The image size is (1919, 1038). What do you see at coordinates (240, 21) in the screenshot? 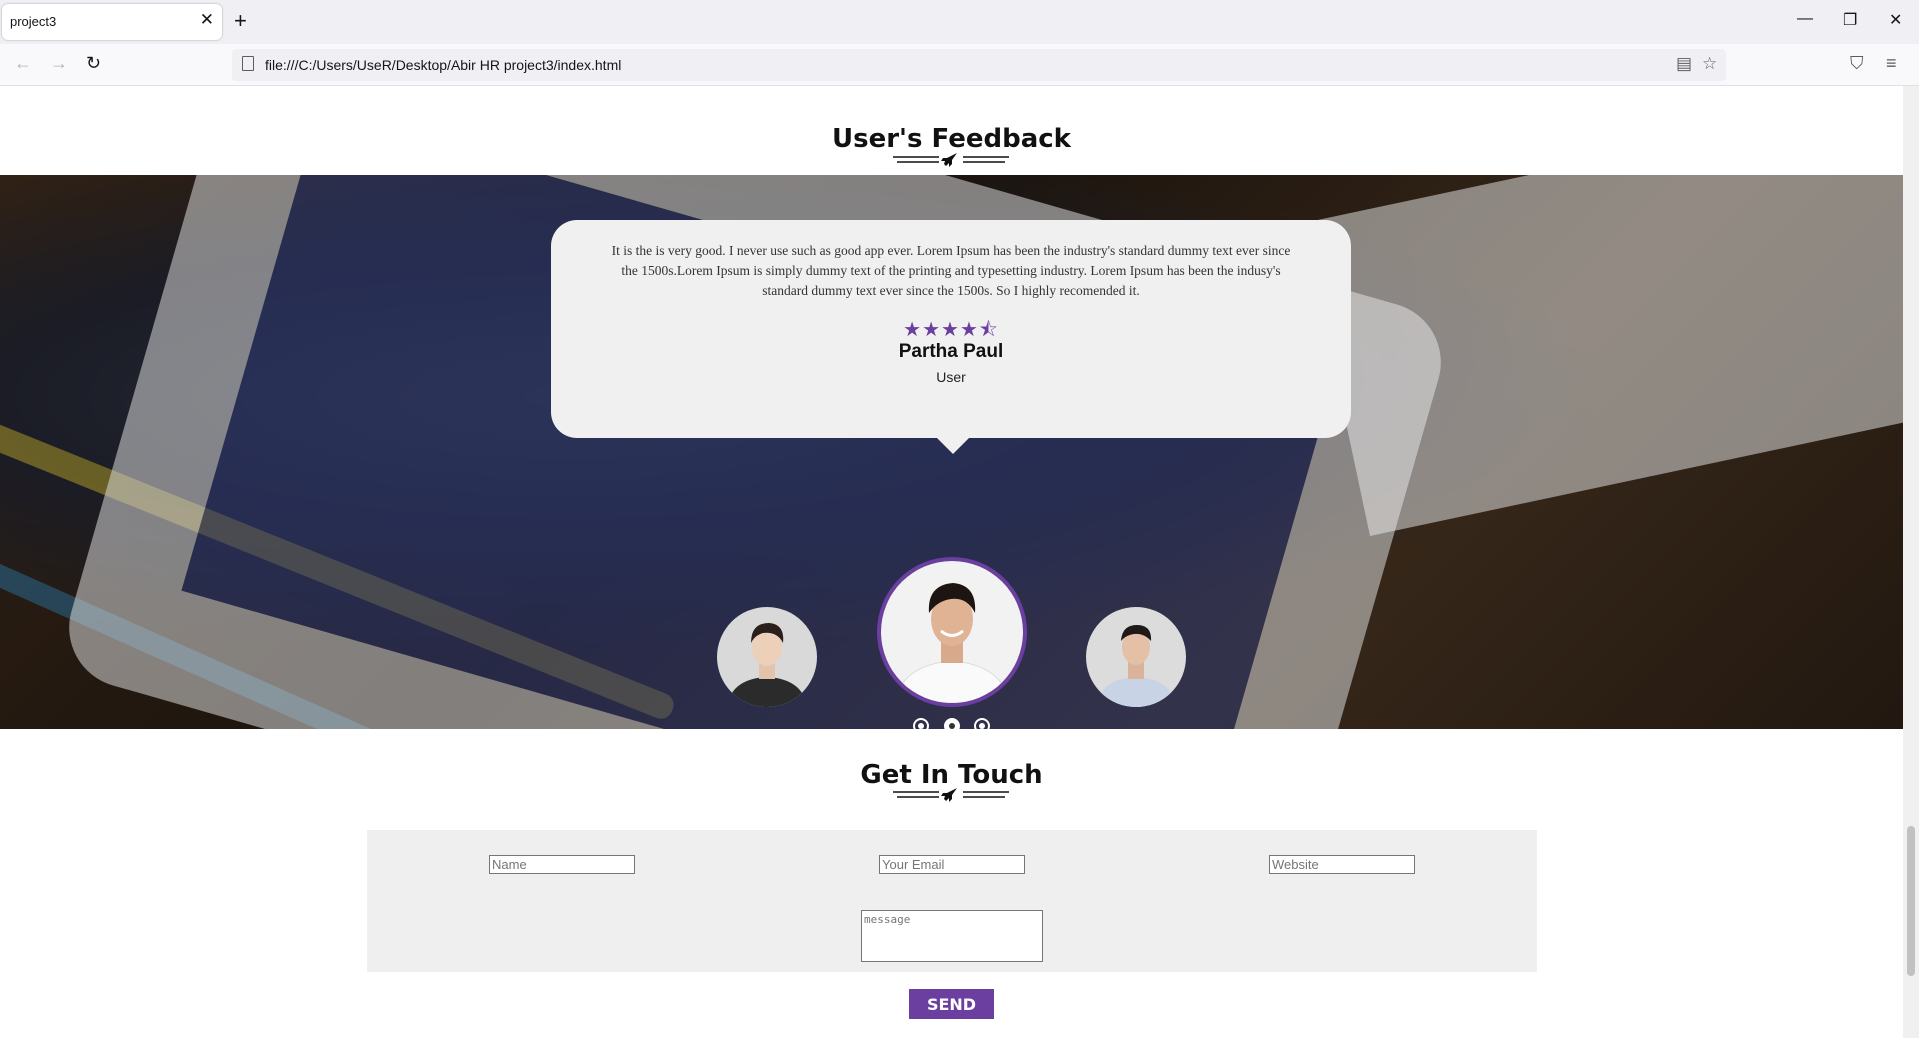
I see `new-tab-icon: +` at bounding box center [240, 21].